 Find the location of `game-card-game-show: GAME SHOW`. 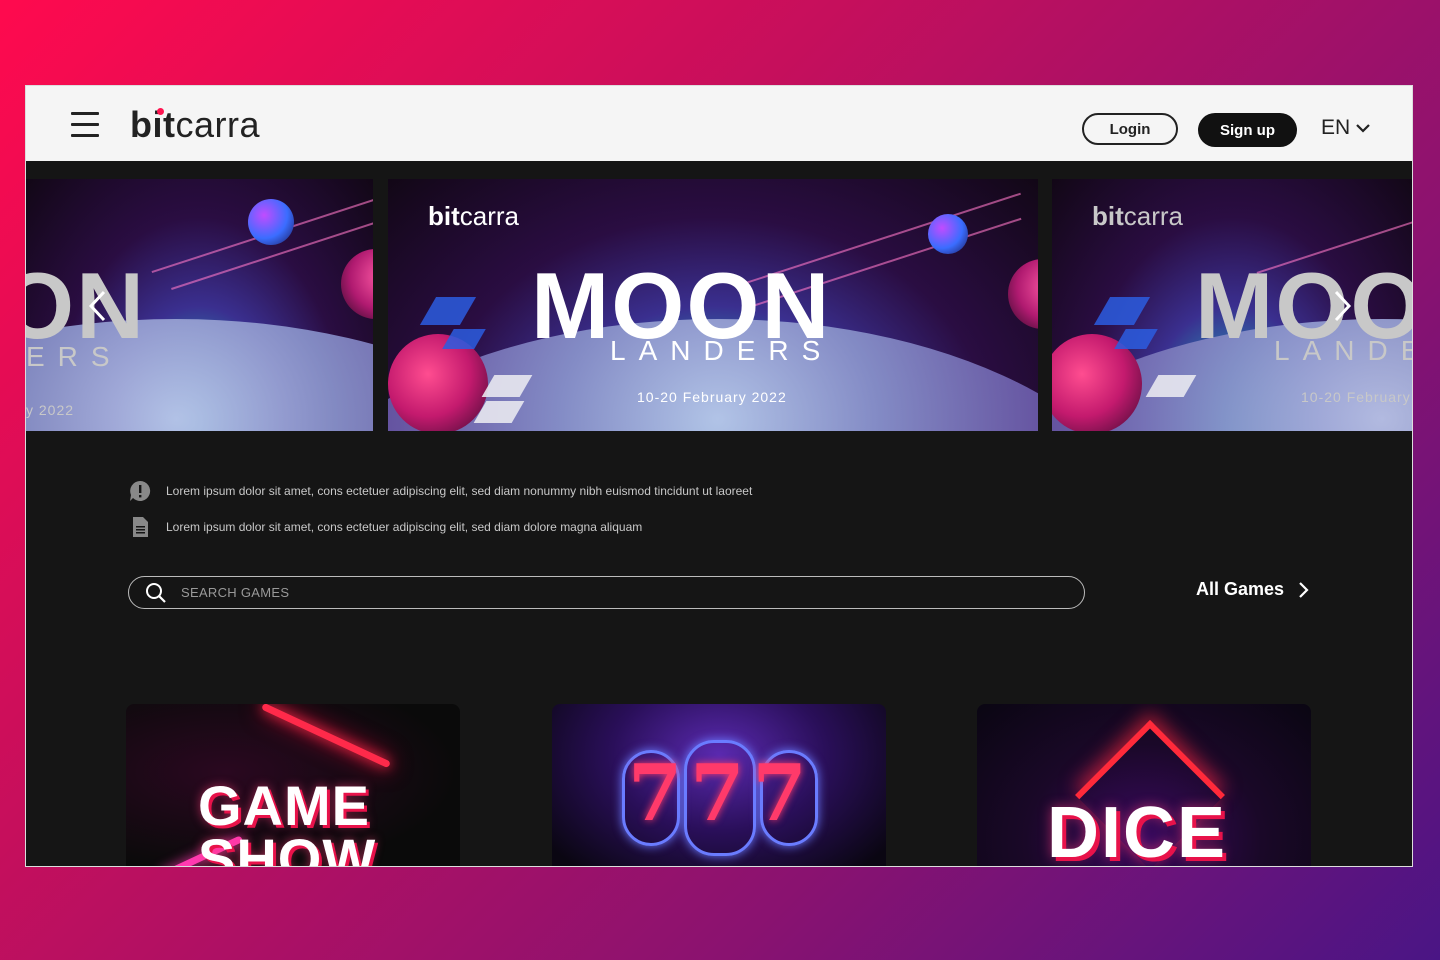

game-card-game-show: GAME SHOW is located at coordinates (293, 785).